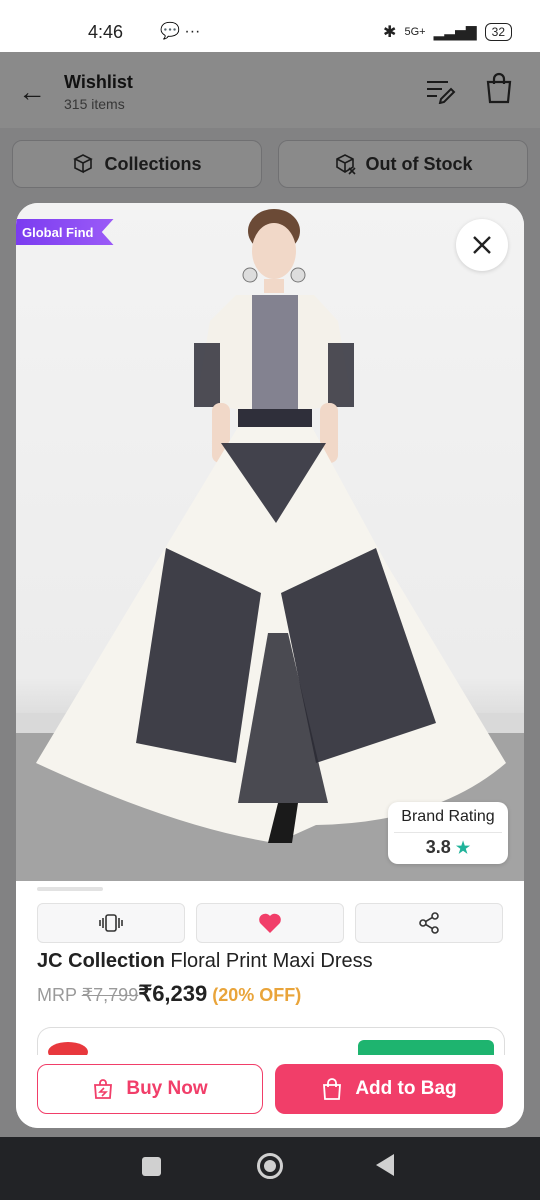  I want to click on brand-rating-value-box: 3.8 ★, so click(448, 845).